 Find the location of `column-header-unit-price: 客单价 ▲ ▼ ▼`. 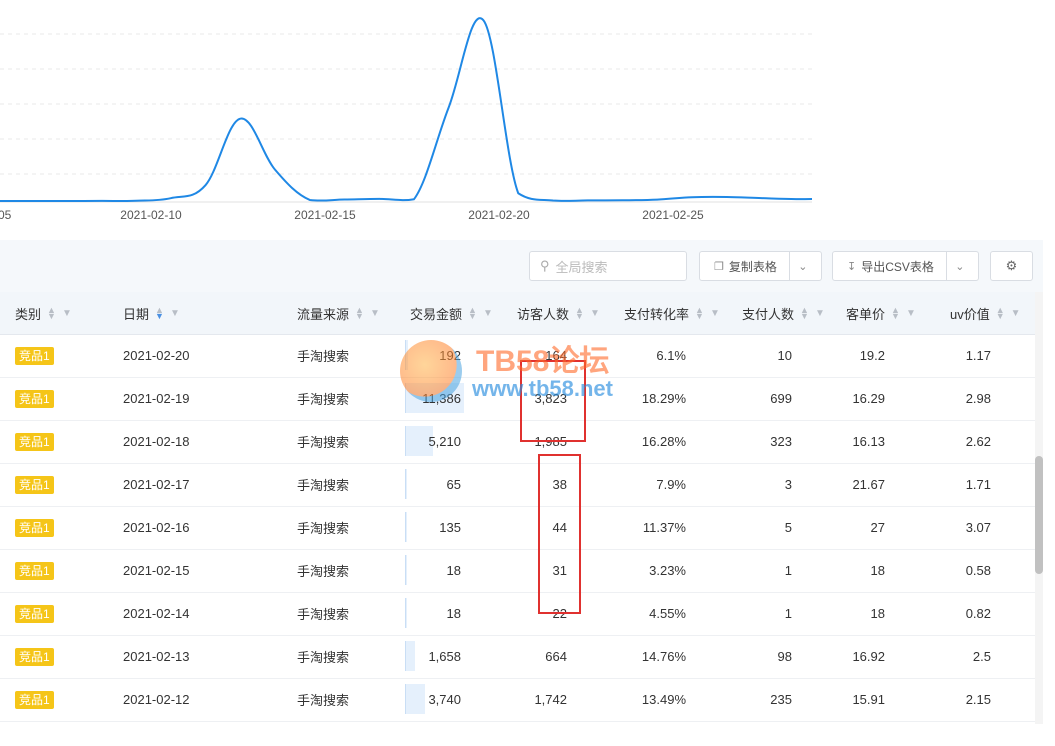

column-header-unit-price: 客单价 ▲ ▼ ▼ is located at coordinates (881, 313).